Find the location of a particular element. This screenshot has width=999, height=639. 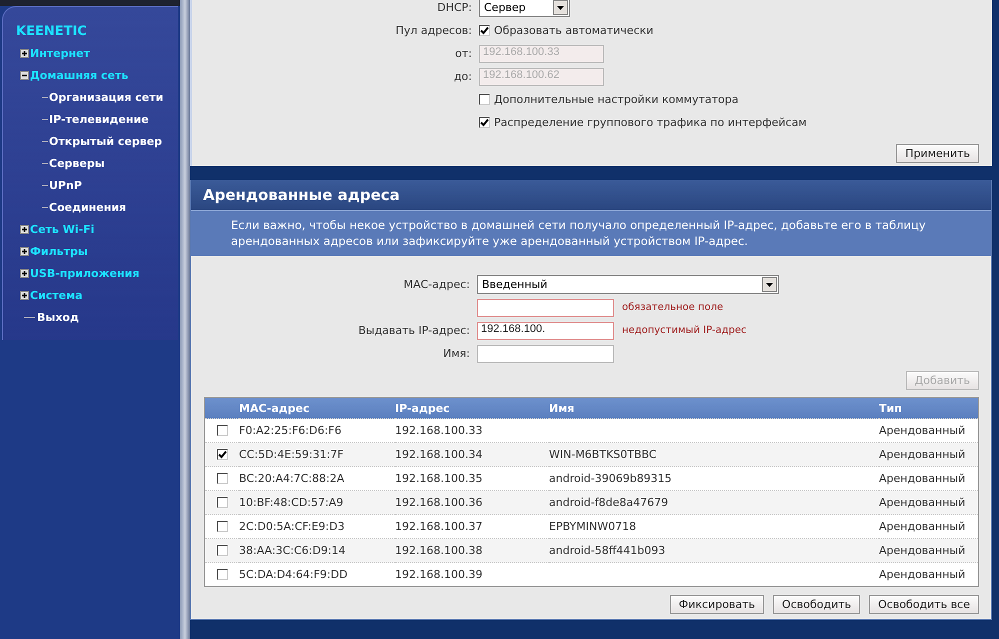

nav-item: USB-приложения is located at coordinates (85, 273).